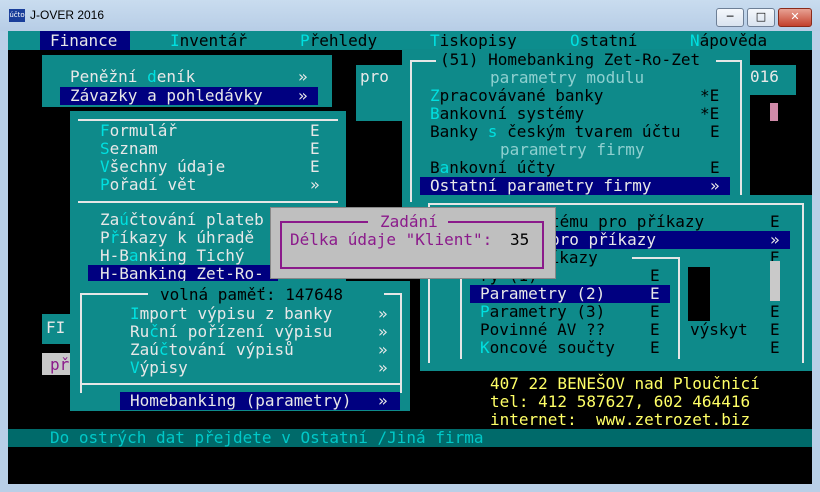 Image resolution: width=820 pixels, height=492 pixels. I want to click on menu-item-hotkey: P, so click(485, 311).